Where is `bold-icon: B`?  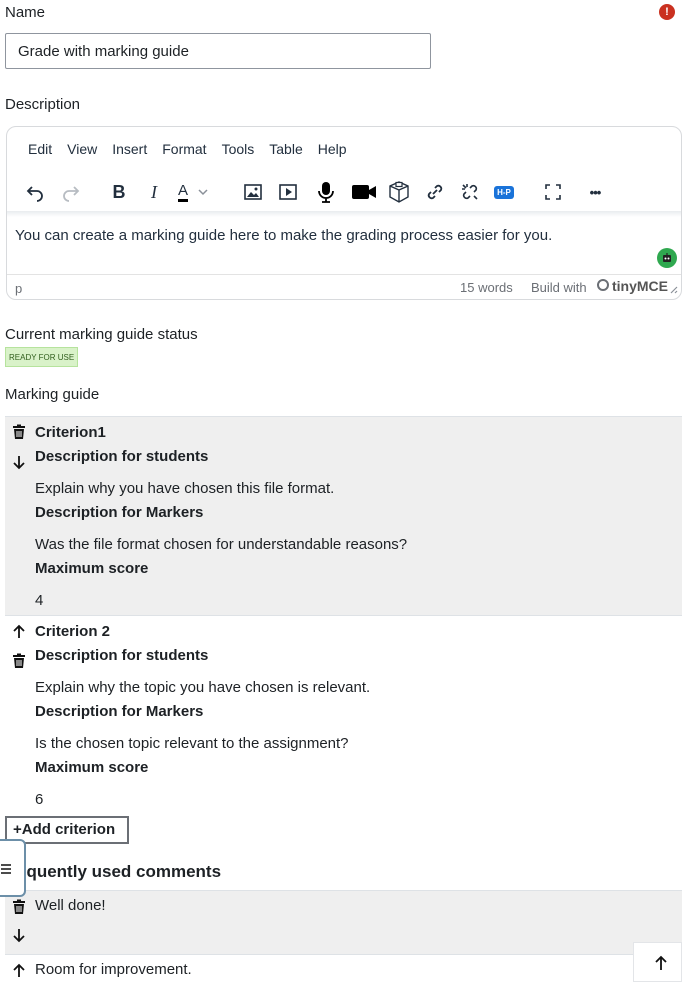 bold-icon: B is located at coordinates (119, 192).